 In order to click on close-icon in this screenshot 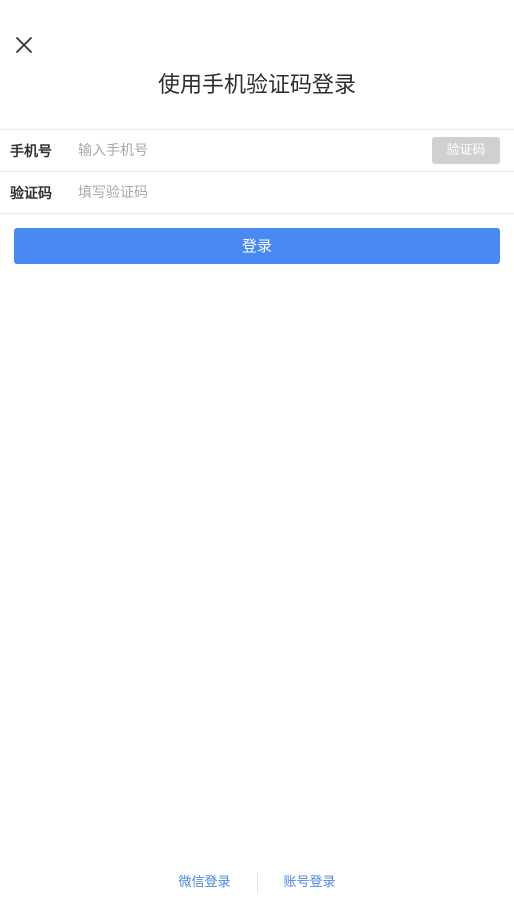, I will do `click(24, 45)`.